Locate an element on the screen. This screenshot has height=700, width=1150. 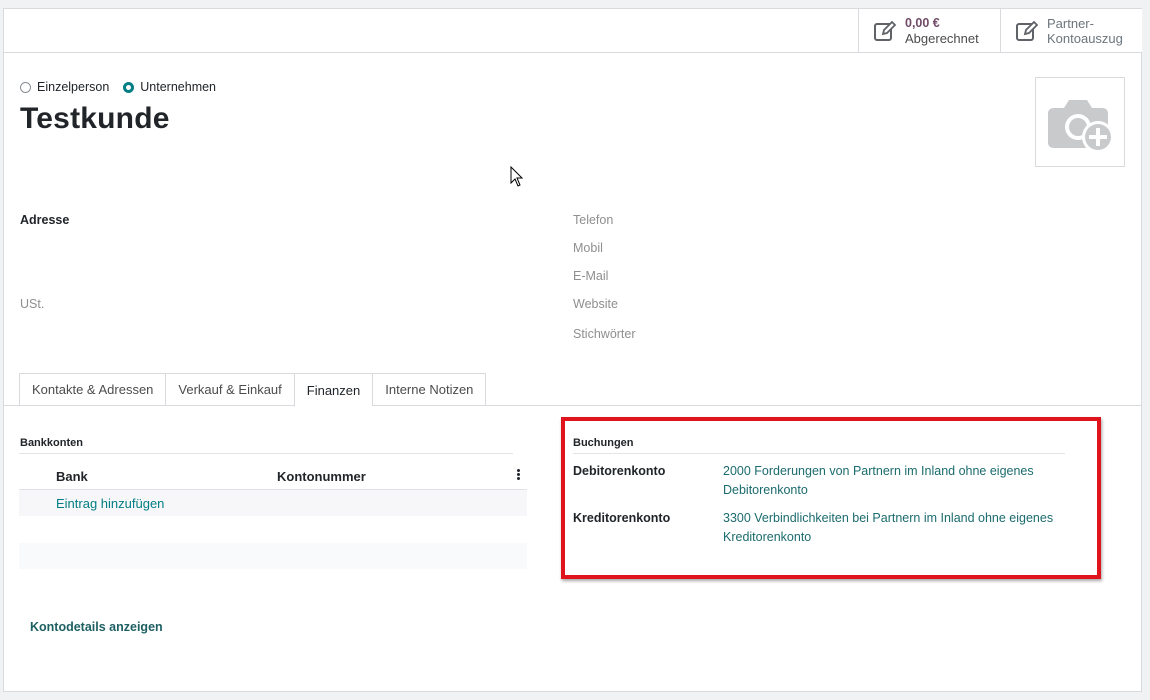
add-line-link: Eintrag hinzufügen is located at coordinates (110, 503).